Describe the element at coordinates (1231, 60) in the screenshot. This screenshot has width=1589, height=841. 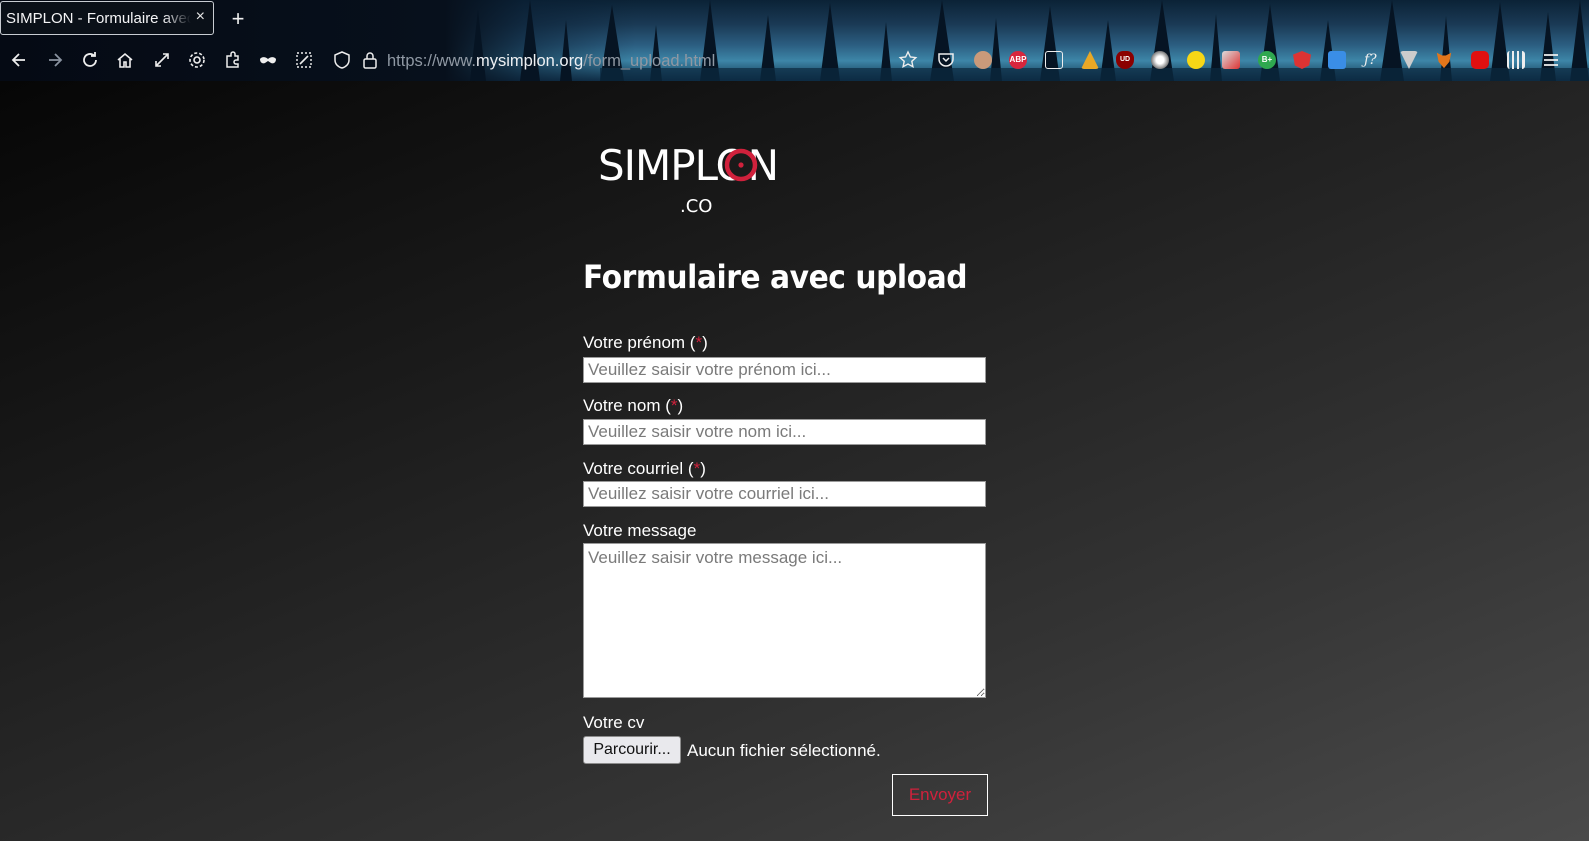
I see `bird-extension-icon` at that location.